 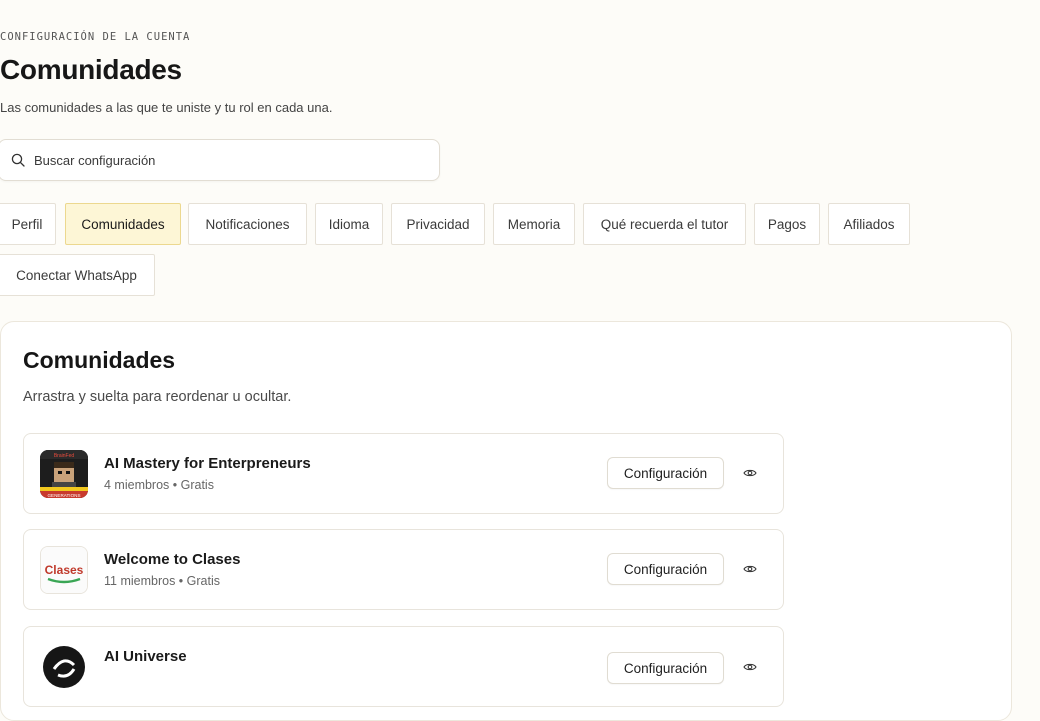 I want to click on tab-privacidad: Privacidad, so click(x=438, y=224).